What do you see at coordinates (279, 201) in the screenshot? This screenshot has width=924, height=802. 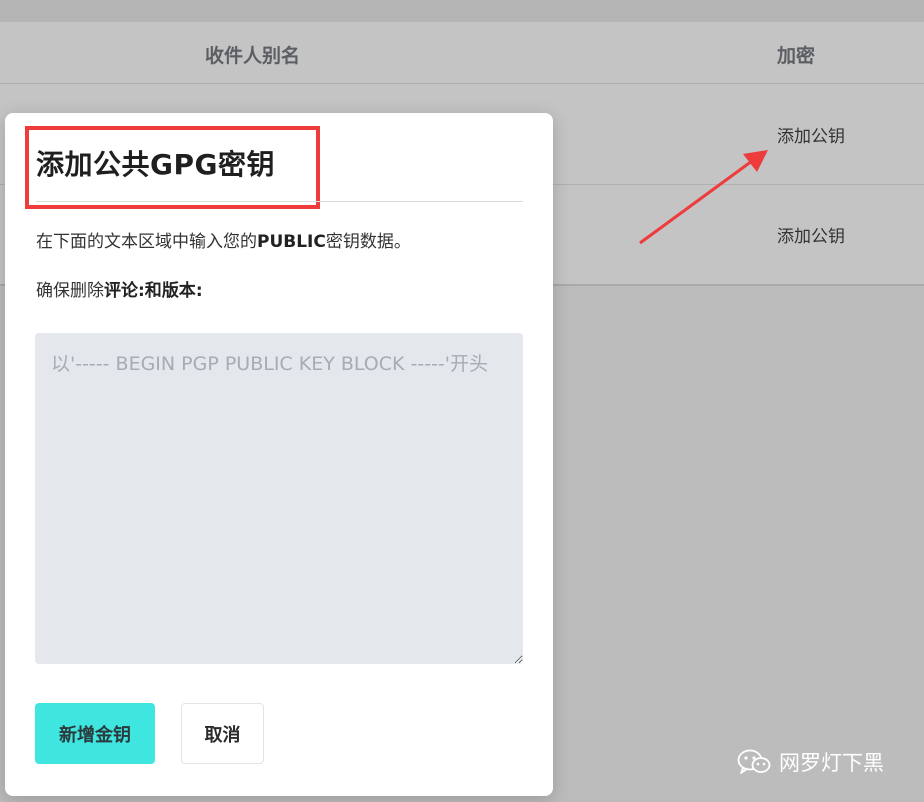 I see `title-divider` at bounding box center [279, 201].